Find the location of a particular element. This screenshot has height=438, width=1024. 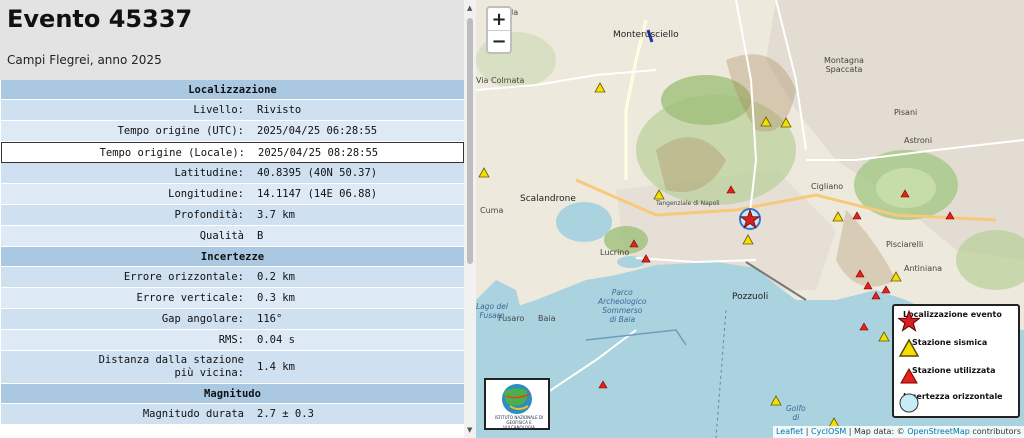

table-row: Longitudine: 14.1147 (14E 06.88) is located at coordinates (232, 194).